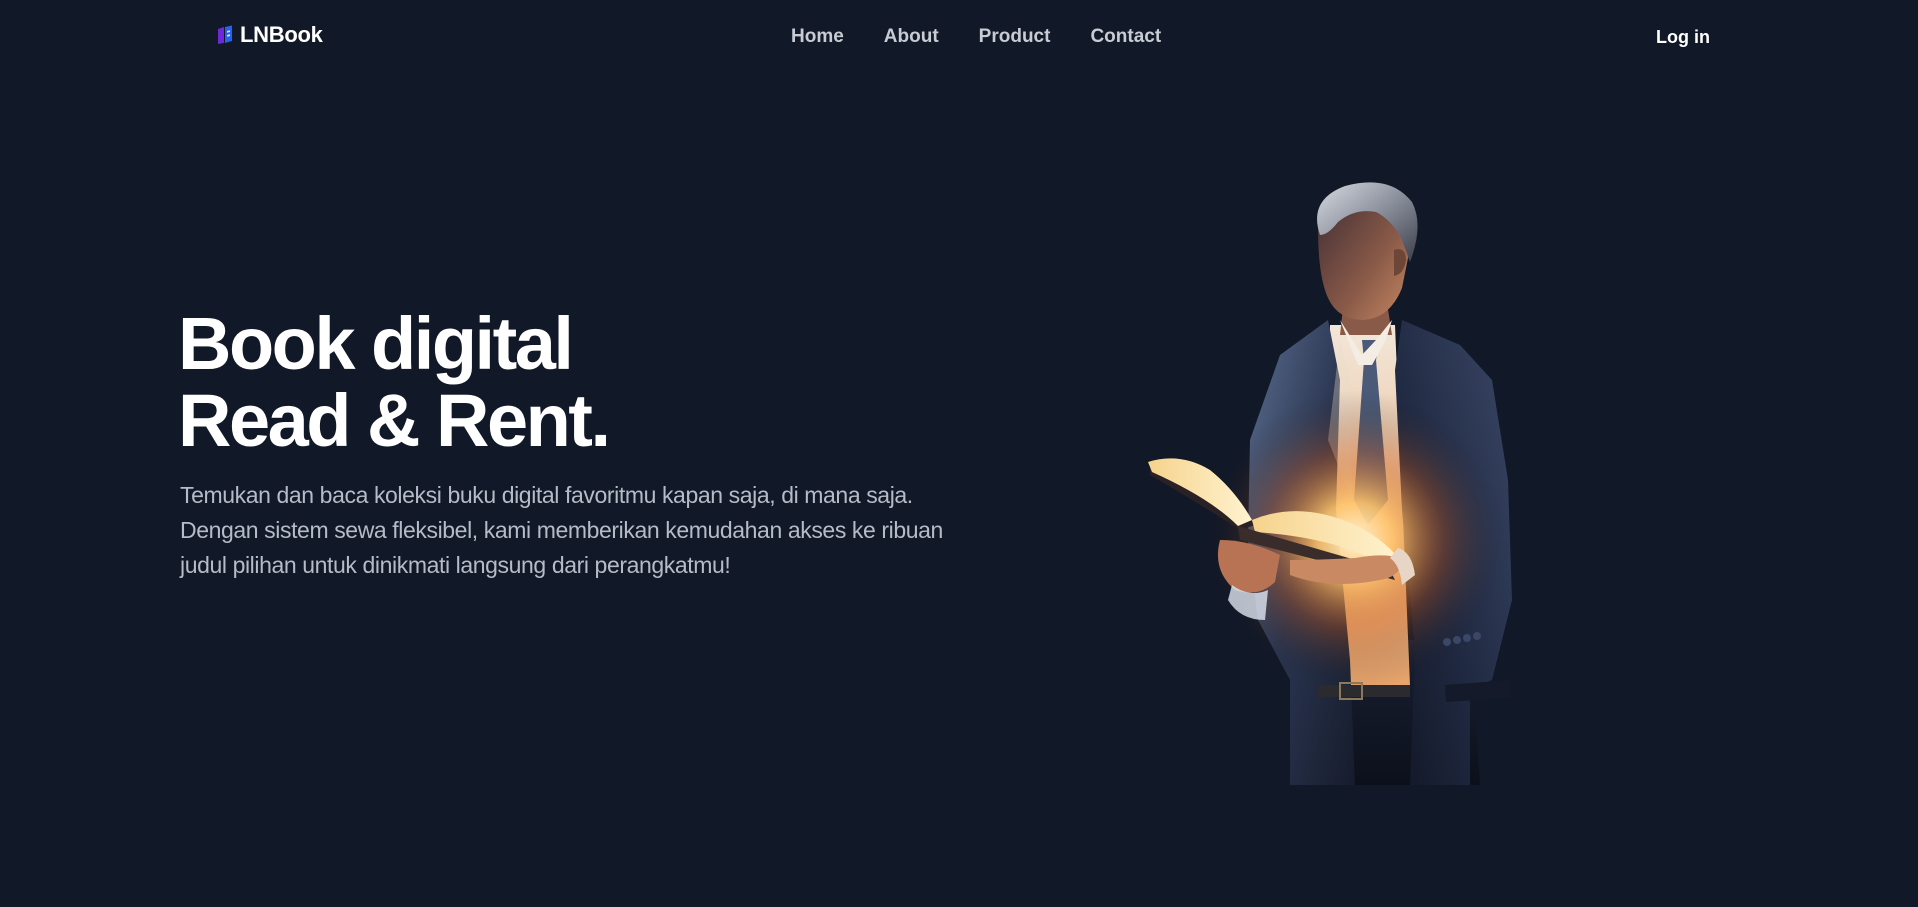  I want to click on nav-home: Home, so click(817, 37).